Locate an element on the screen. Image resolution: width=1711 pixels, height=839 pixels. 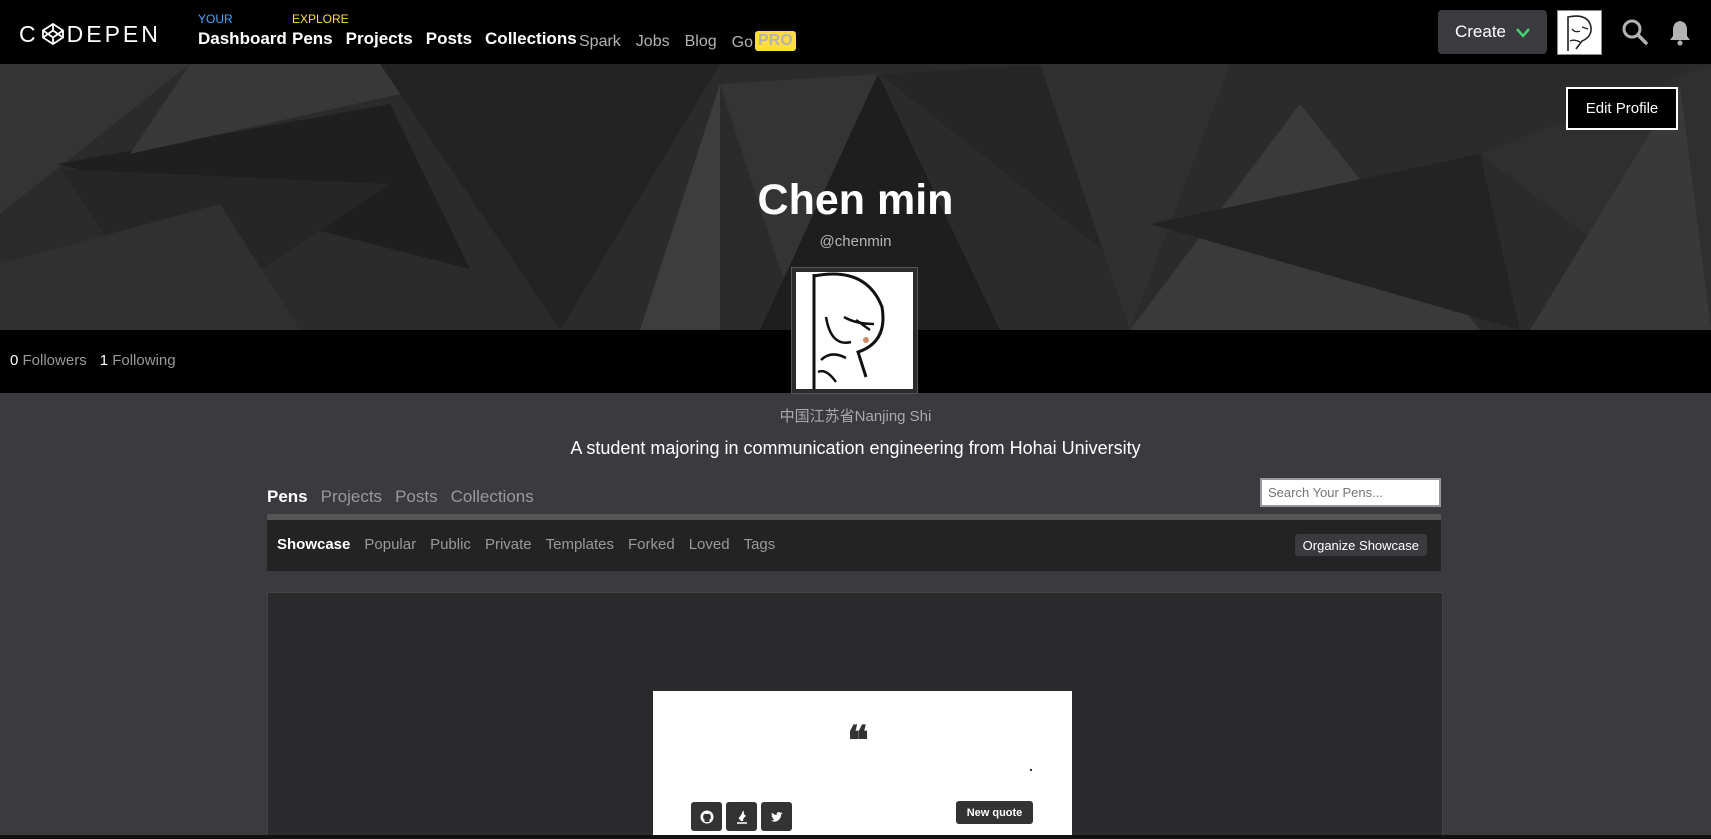
followers-count: 0 is located at coordinates (14, 360).